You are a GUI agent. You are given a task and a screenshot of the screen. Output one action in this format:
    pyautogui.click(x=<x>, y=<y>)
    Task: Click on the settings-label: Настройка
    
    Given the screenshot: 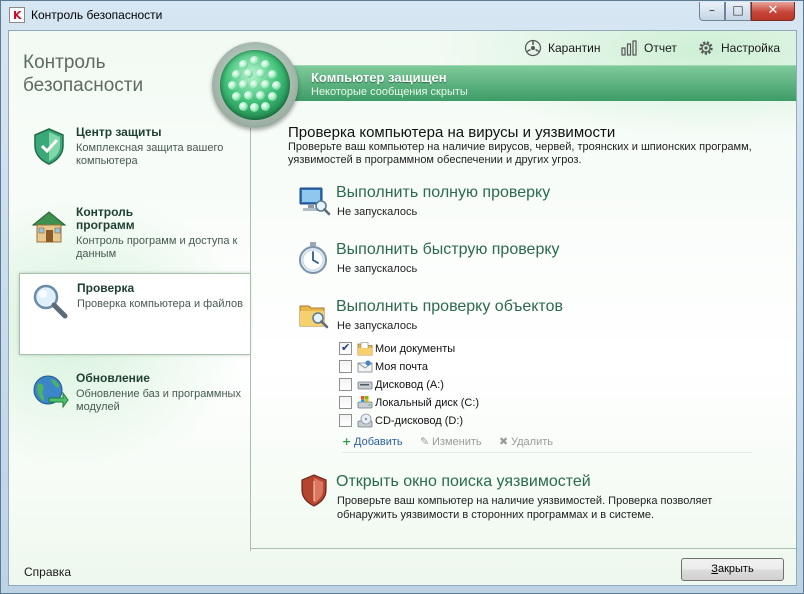 What is the action you would take?
    pyautogui.click(x=751, y=48)
    